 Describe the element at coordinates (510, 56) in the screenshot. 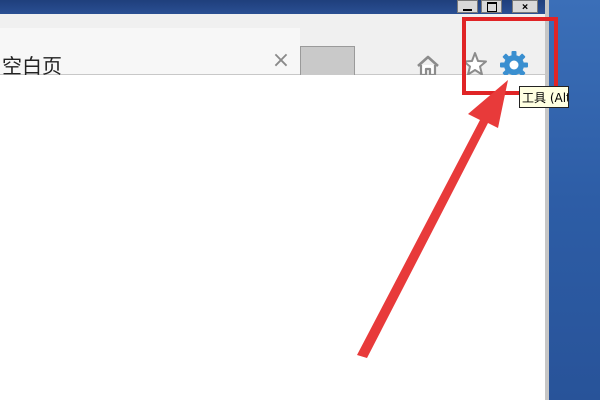

I see `highlight-box` at that location.